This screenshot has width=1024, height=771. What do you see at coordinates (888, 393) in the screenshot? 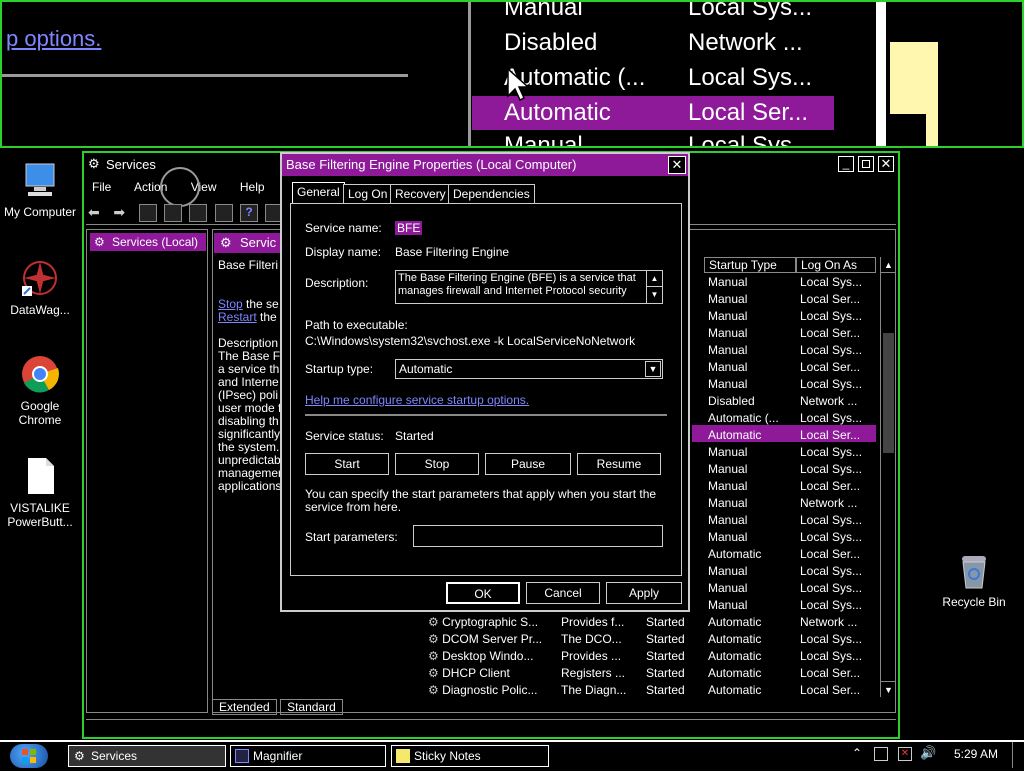
I see `scroll-thumb` at bounding box center [888, 393].